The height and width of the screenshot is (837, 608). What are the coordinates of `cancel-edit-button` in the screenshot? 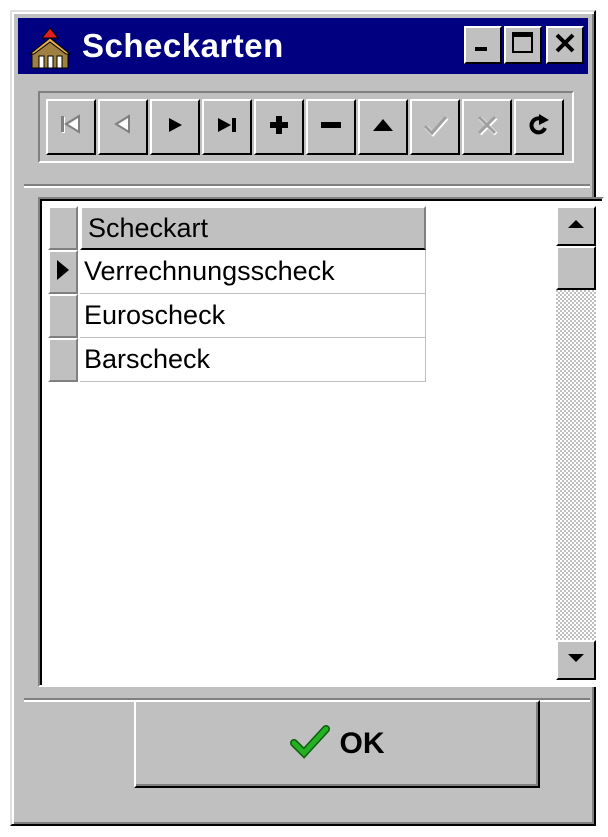 It's located at (487, 127).